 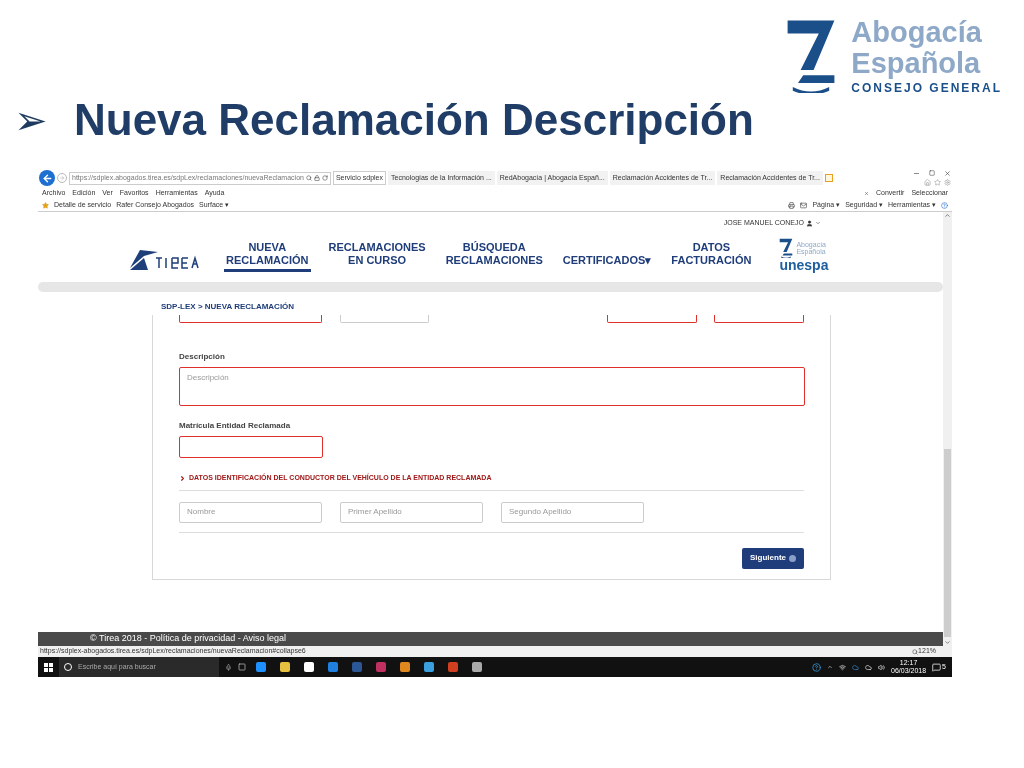 I want to click on minimize-icon, so click(x=916, y=173).